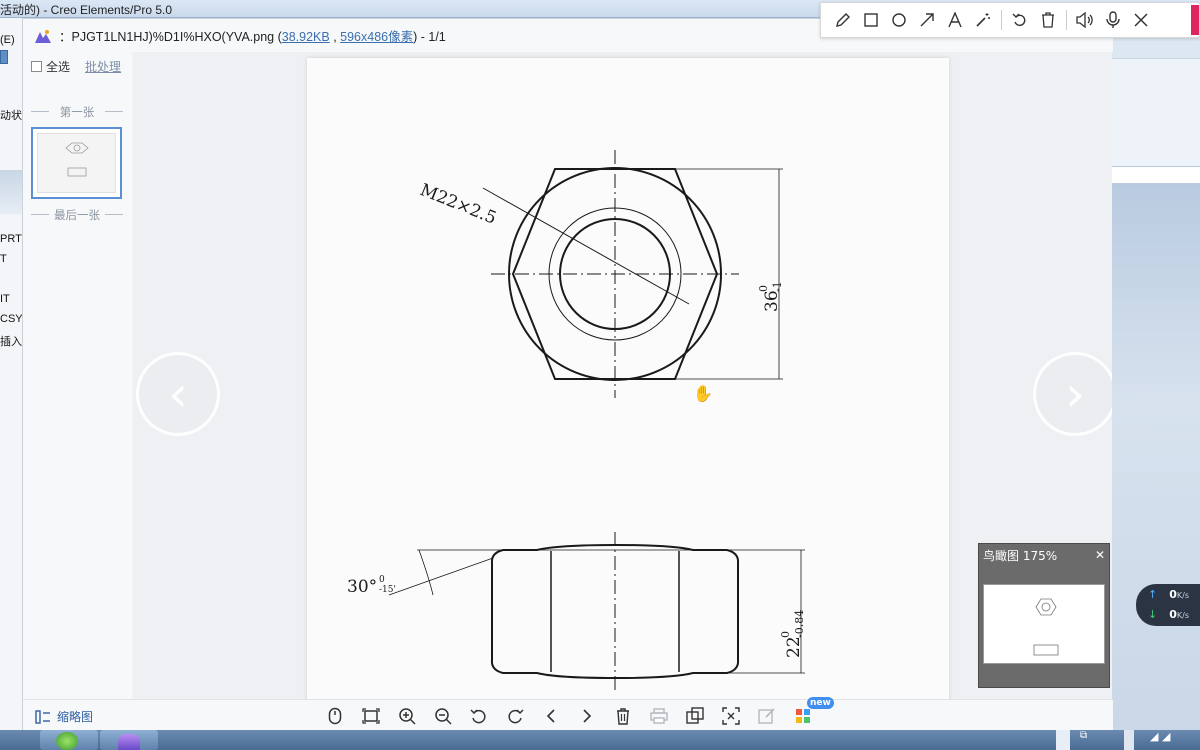  Describe the element at coordinates (306, 37) in the screenshot. I see `file-size-link: 38.92KB` at that location.